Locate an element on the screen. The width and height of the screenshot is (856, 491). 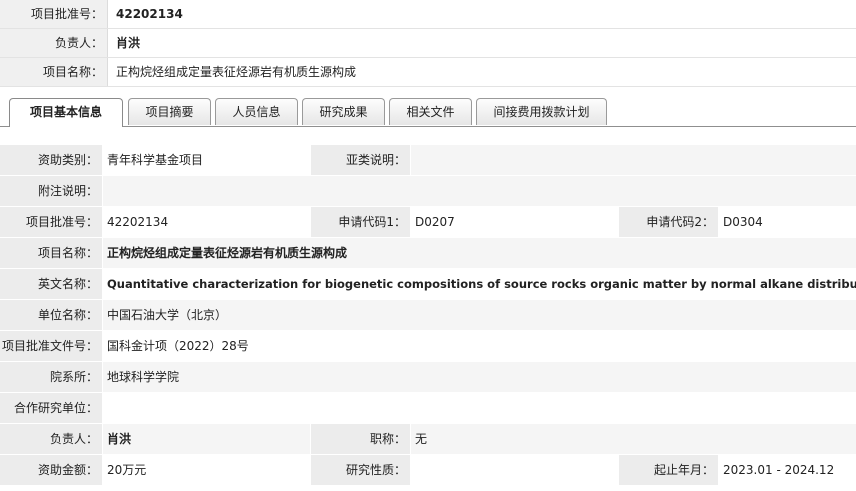
detail-row: 附注说明： is located at coordinates (428, 191).